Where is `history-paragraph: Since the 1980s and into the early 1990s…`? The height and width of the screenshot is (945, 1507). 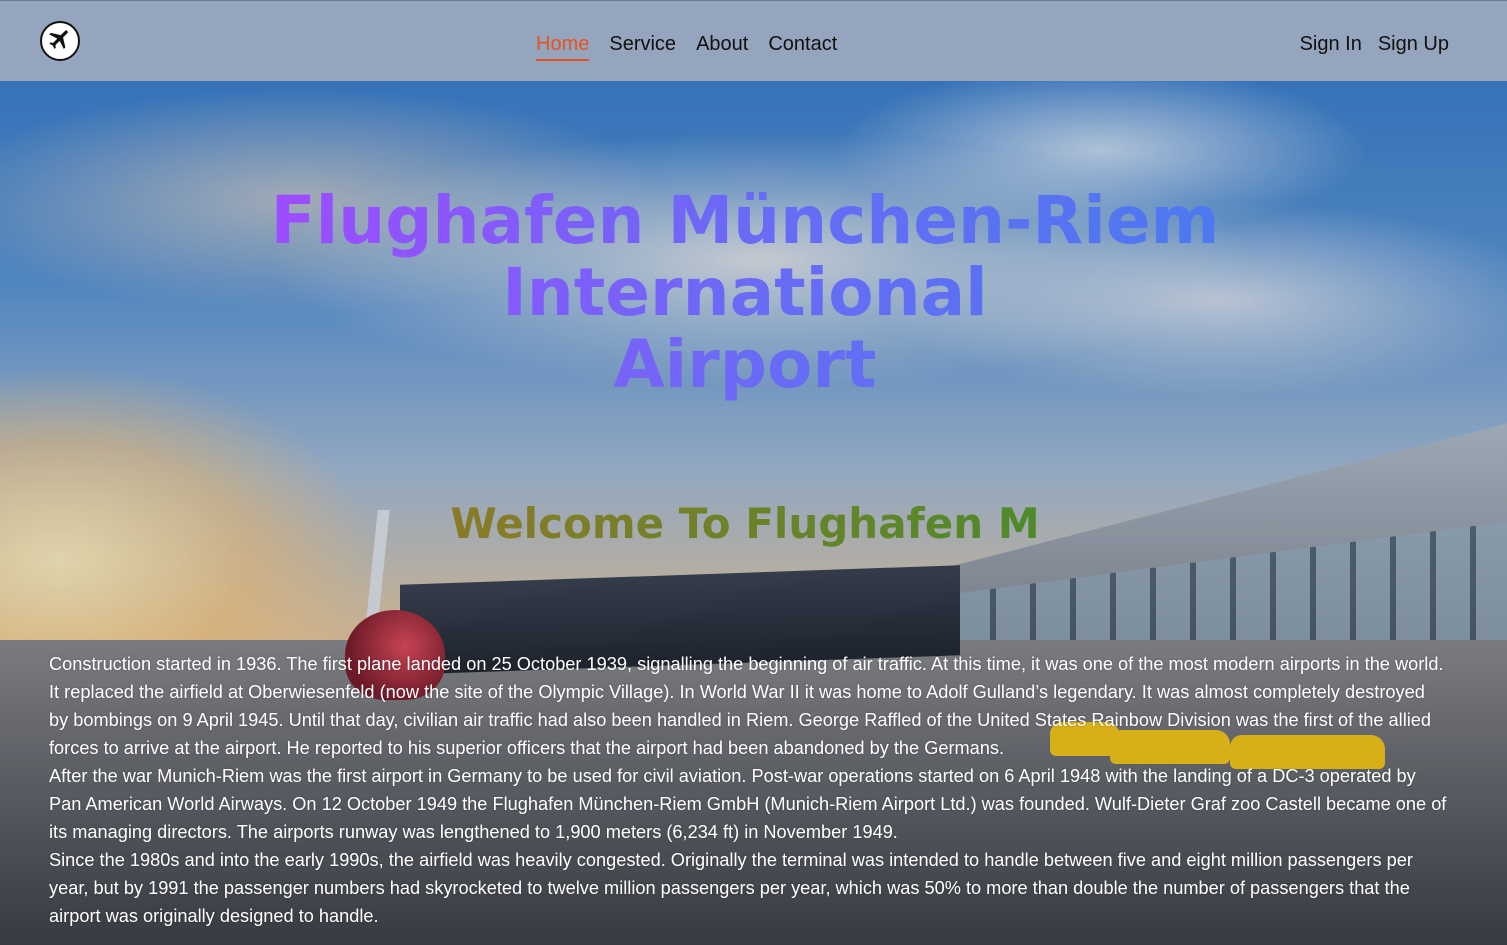 history-paragraph: Since the 1980s and into the early 1990s… is located at coordinates (731, 888).